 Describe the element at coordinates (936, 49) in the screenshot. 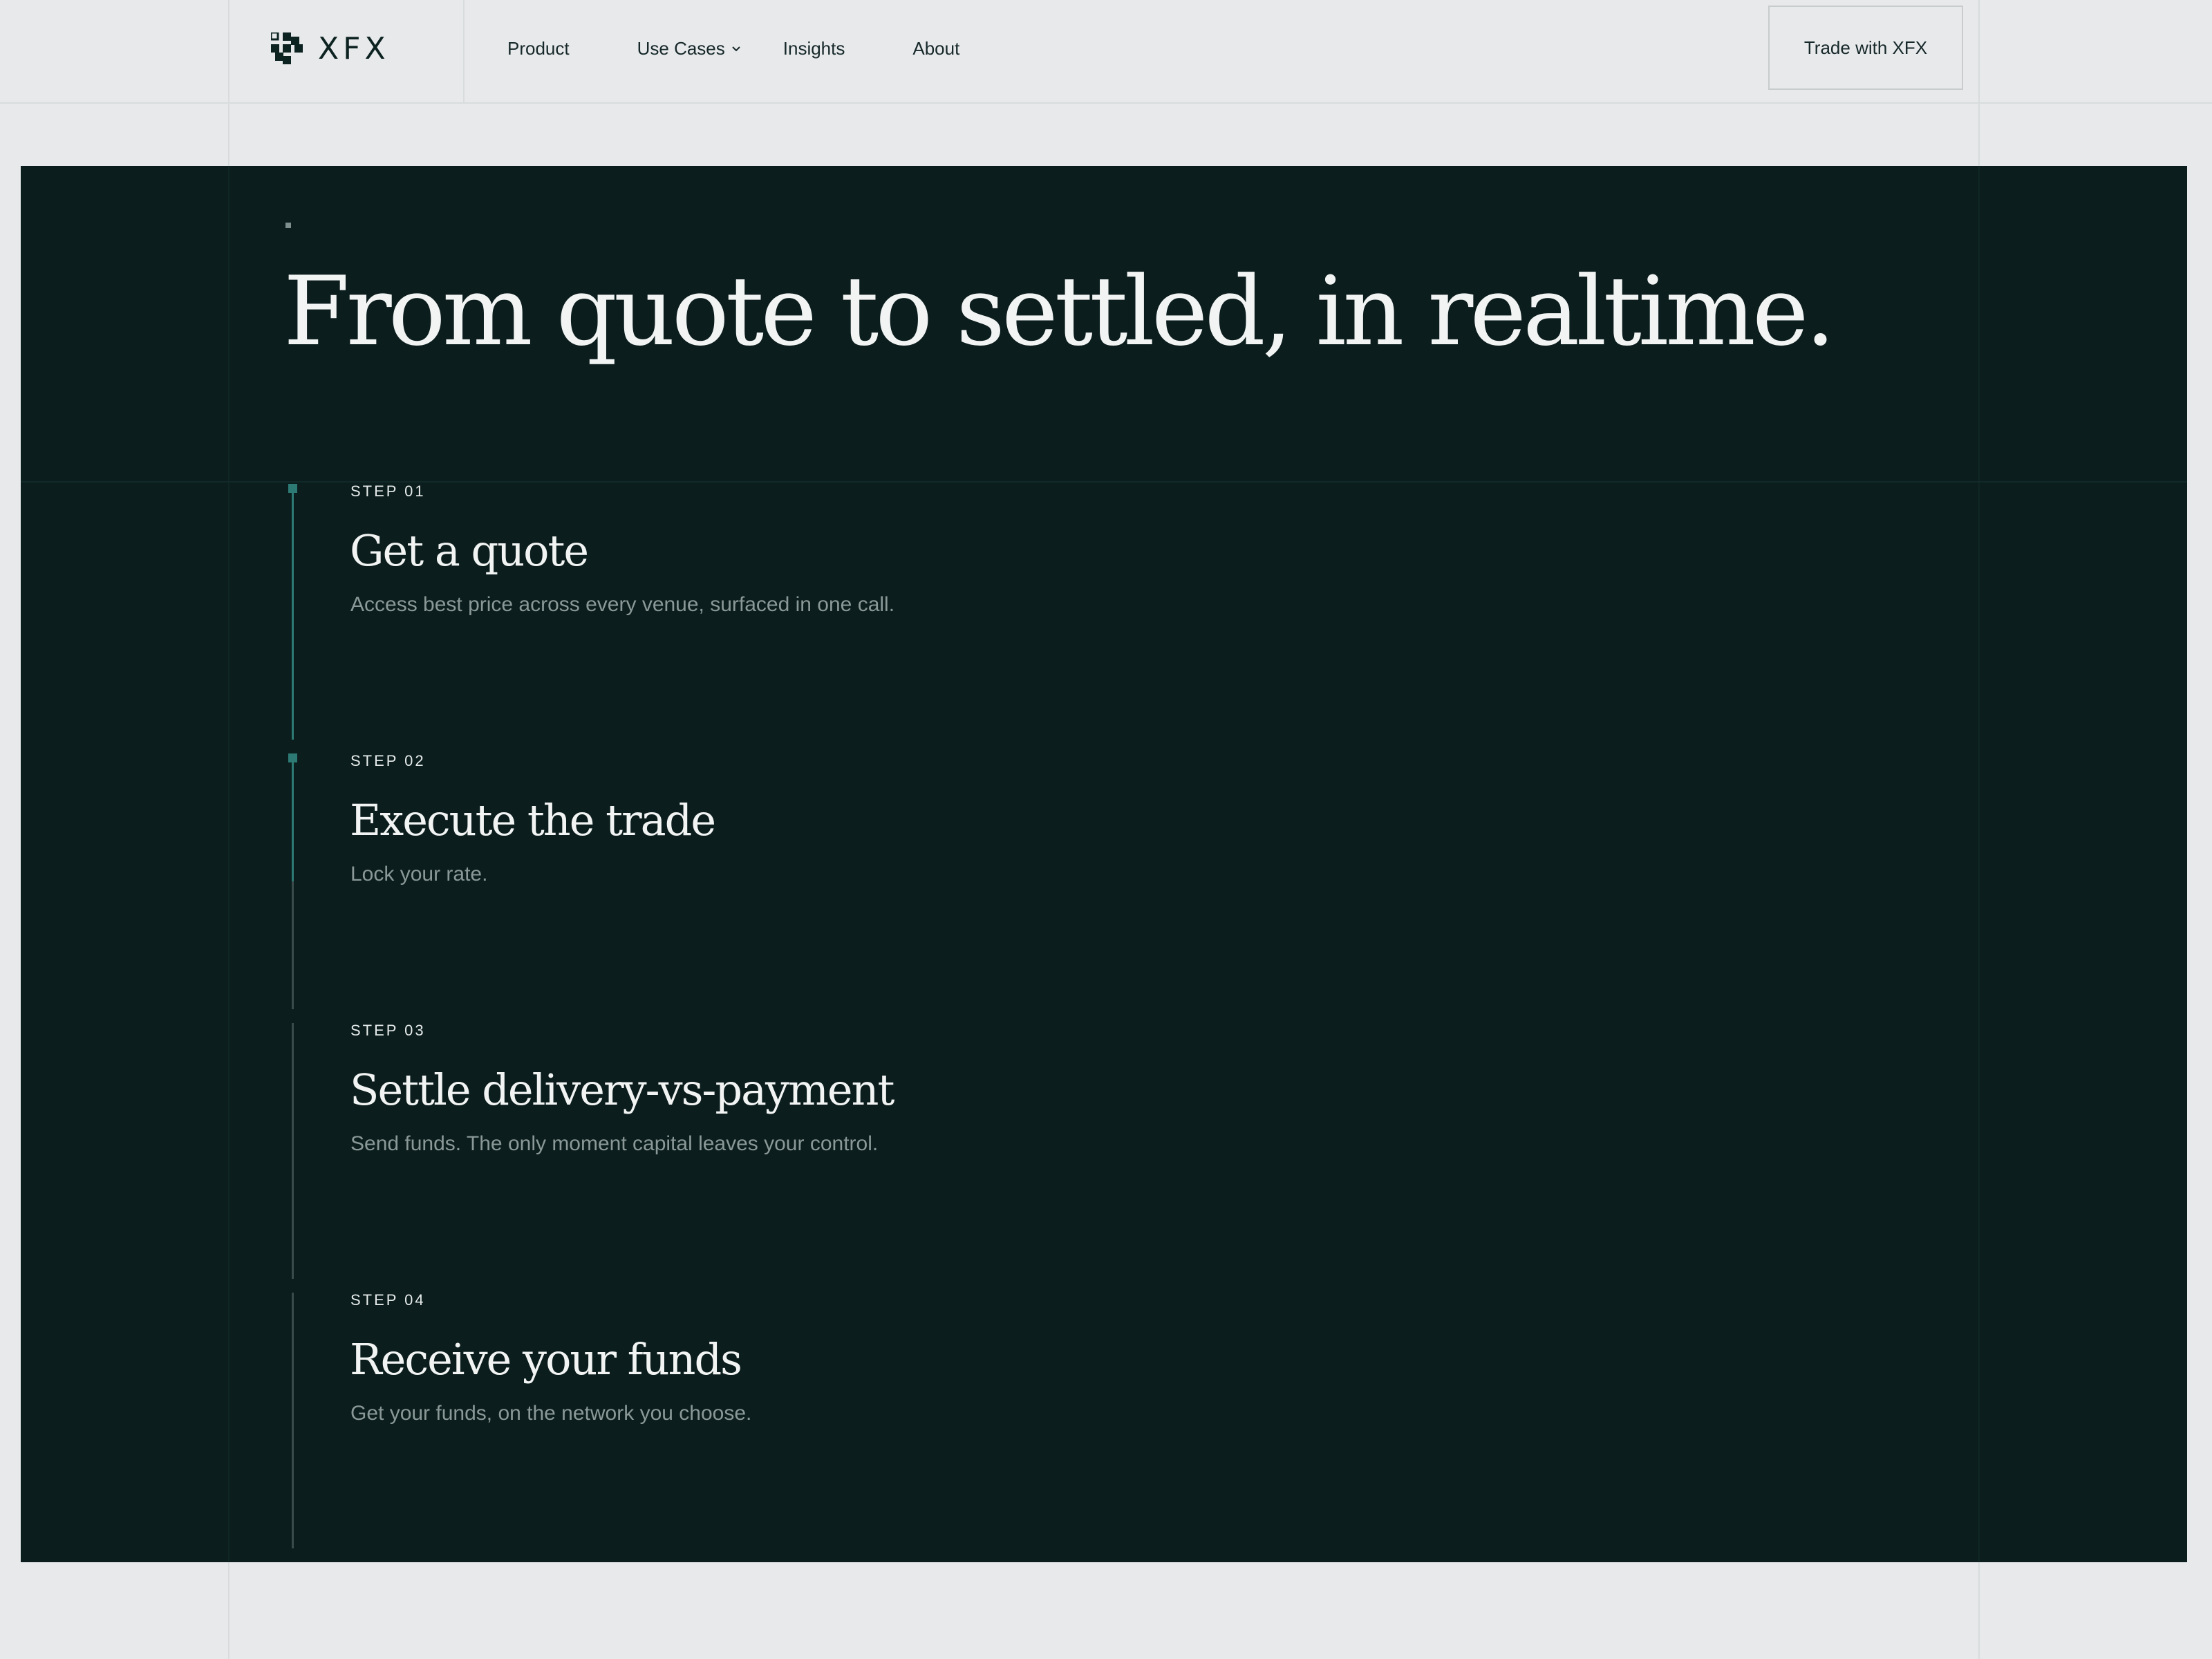

I see `nav-item-about: About` at that location.